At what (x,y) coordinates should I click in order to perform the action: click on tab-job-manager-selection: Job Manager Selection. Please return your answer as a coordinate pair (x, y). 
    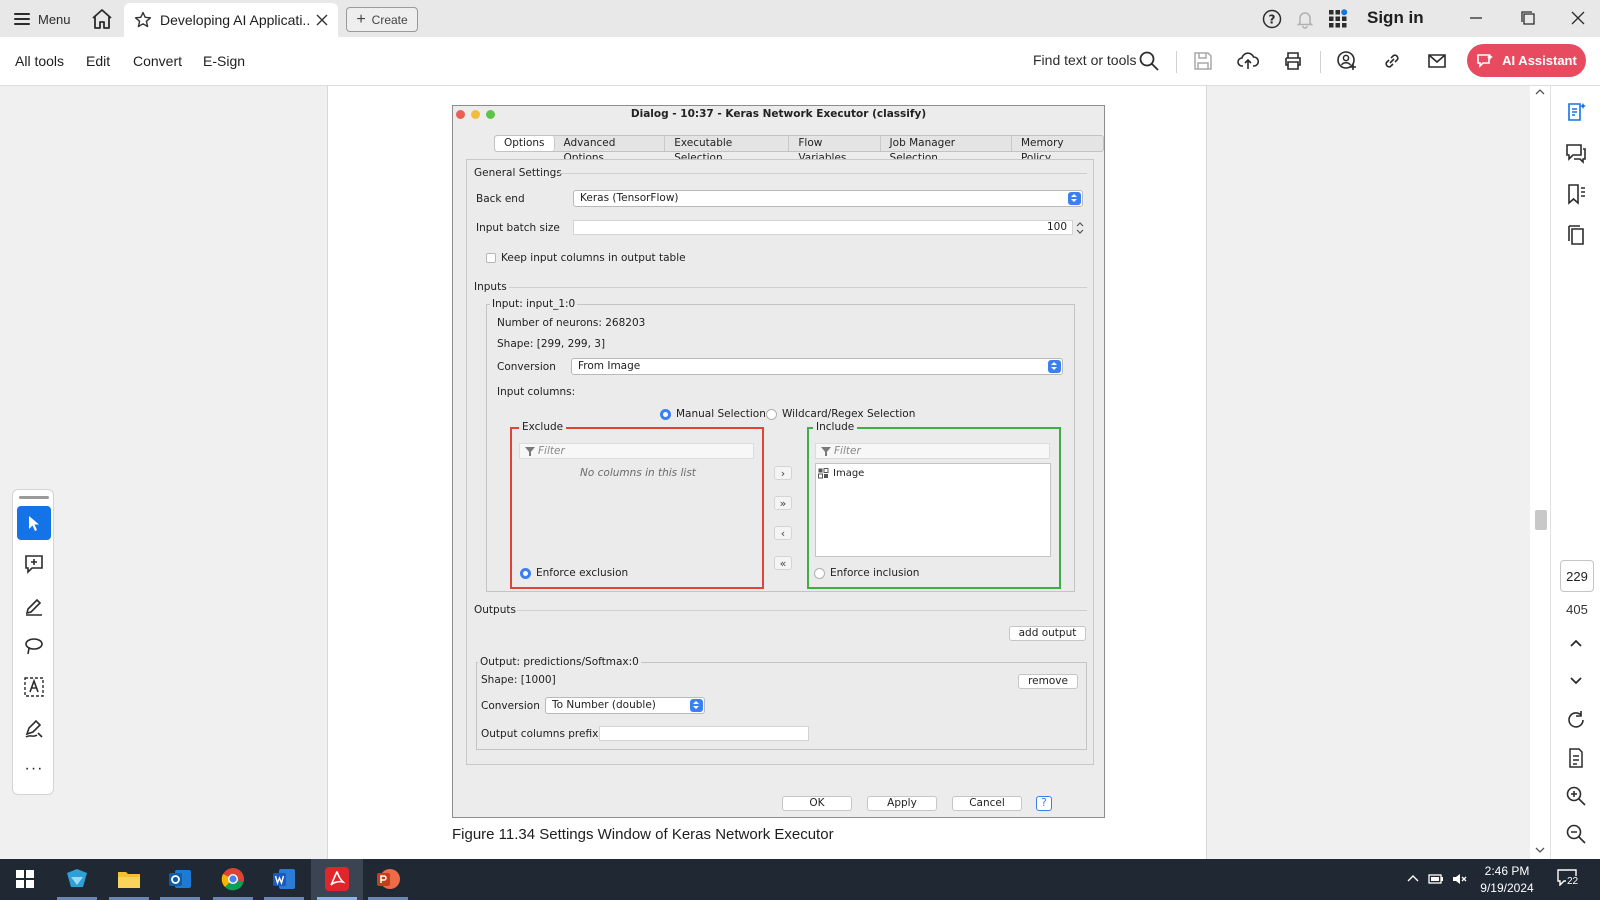
    Looking at the image, I should click on (946, 150).